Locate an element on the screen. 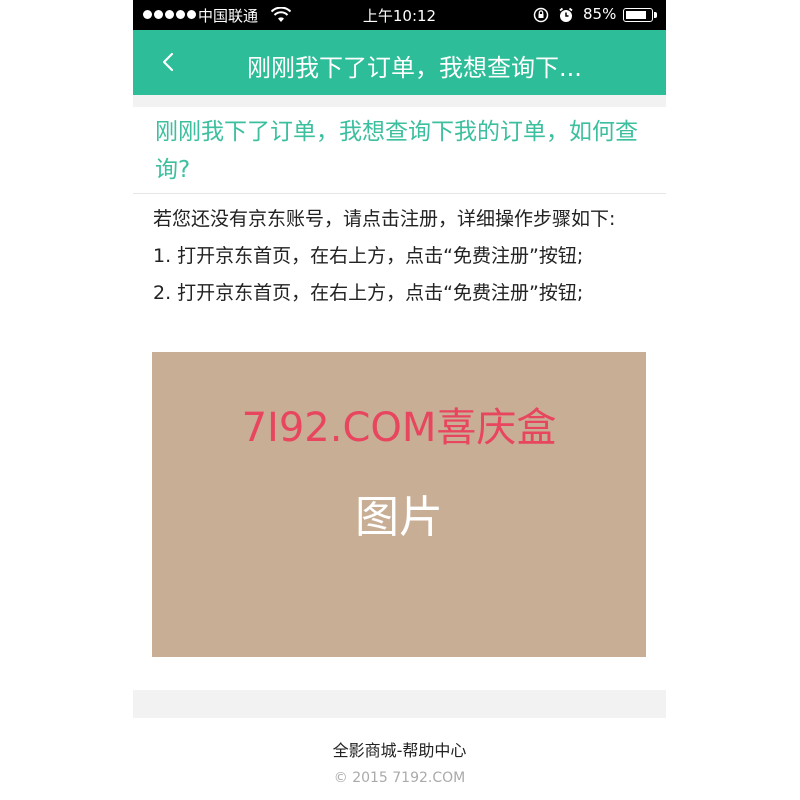  footer-separator is located at coordinates (399, 704).